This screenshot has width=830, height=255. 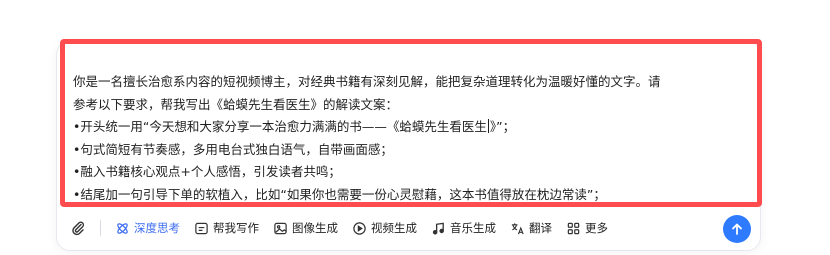 I want to click on translate-label: 翻译, so click(x=540, y=228).